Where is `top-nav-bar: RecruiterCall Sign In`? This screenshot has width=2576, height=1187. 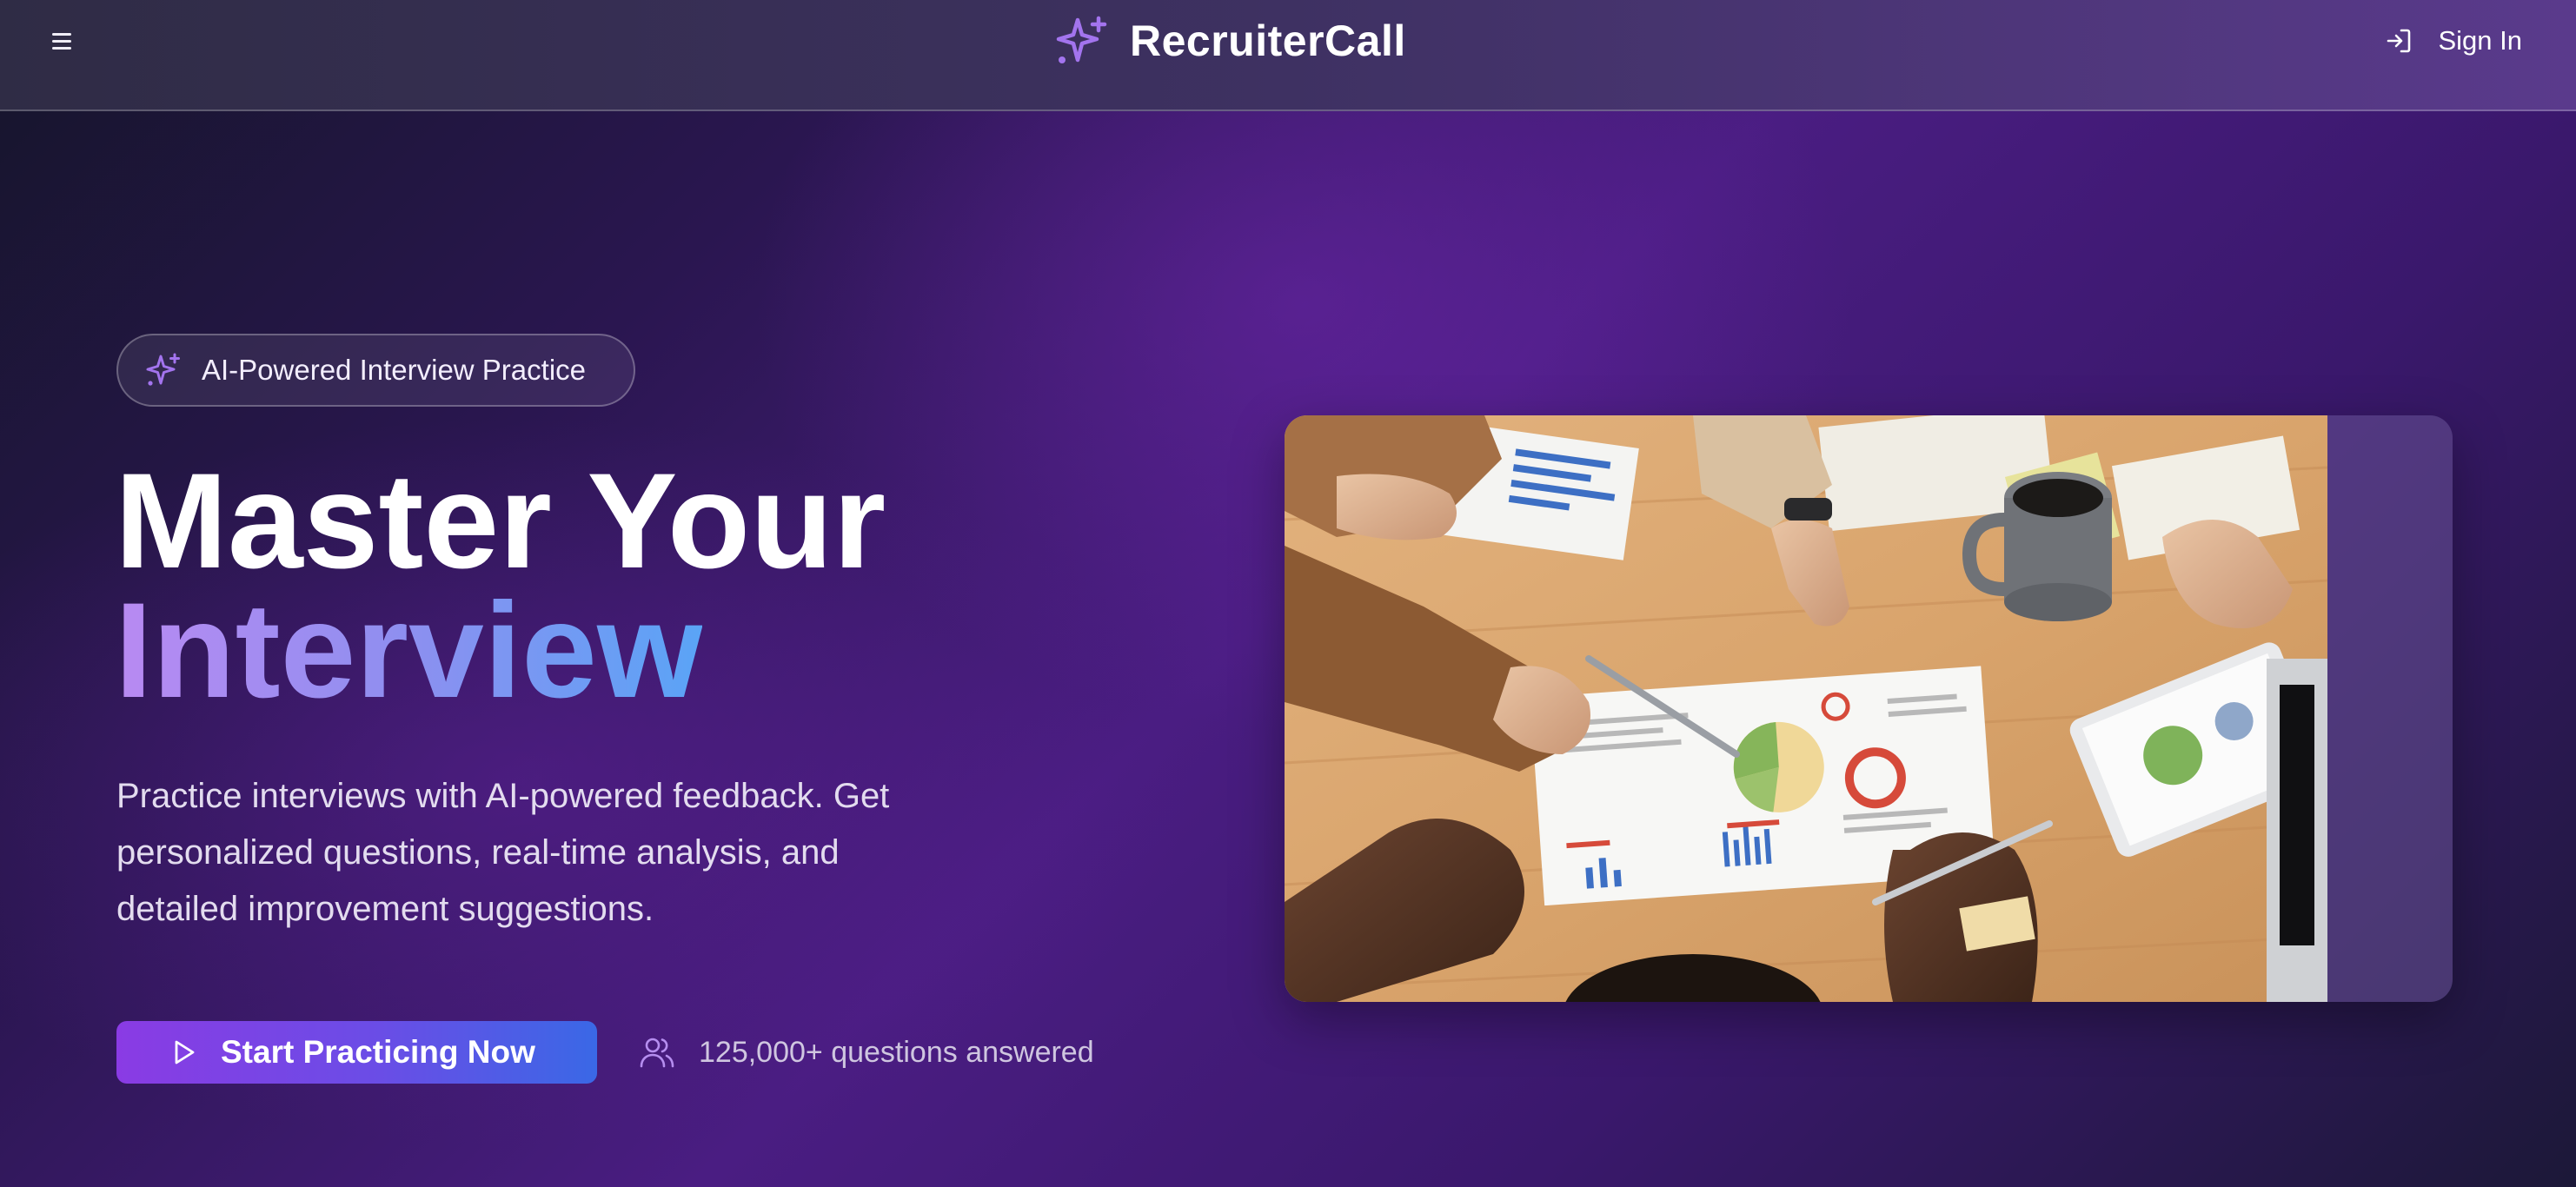 top-nav-bar: RecruiterCall Sign In is located at coordinates (1288, 55).